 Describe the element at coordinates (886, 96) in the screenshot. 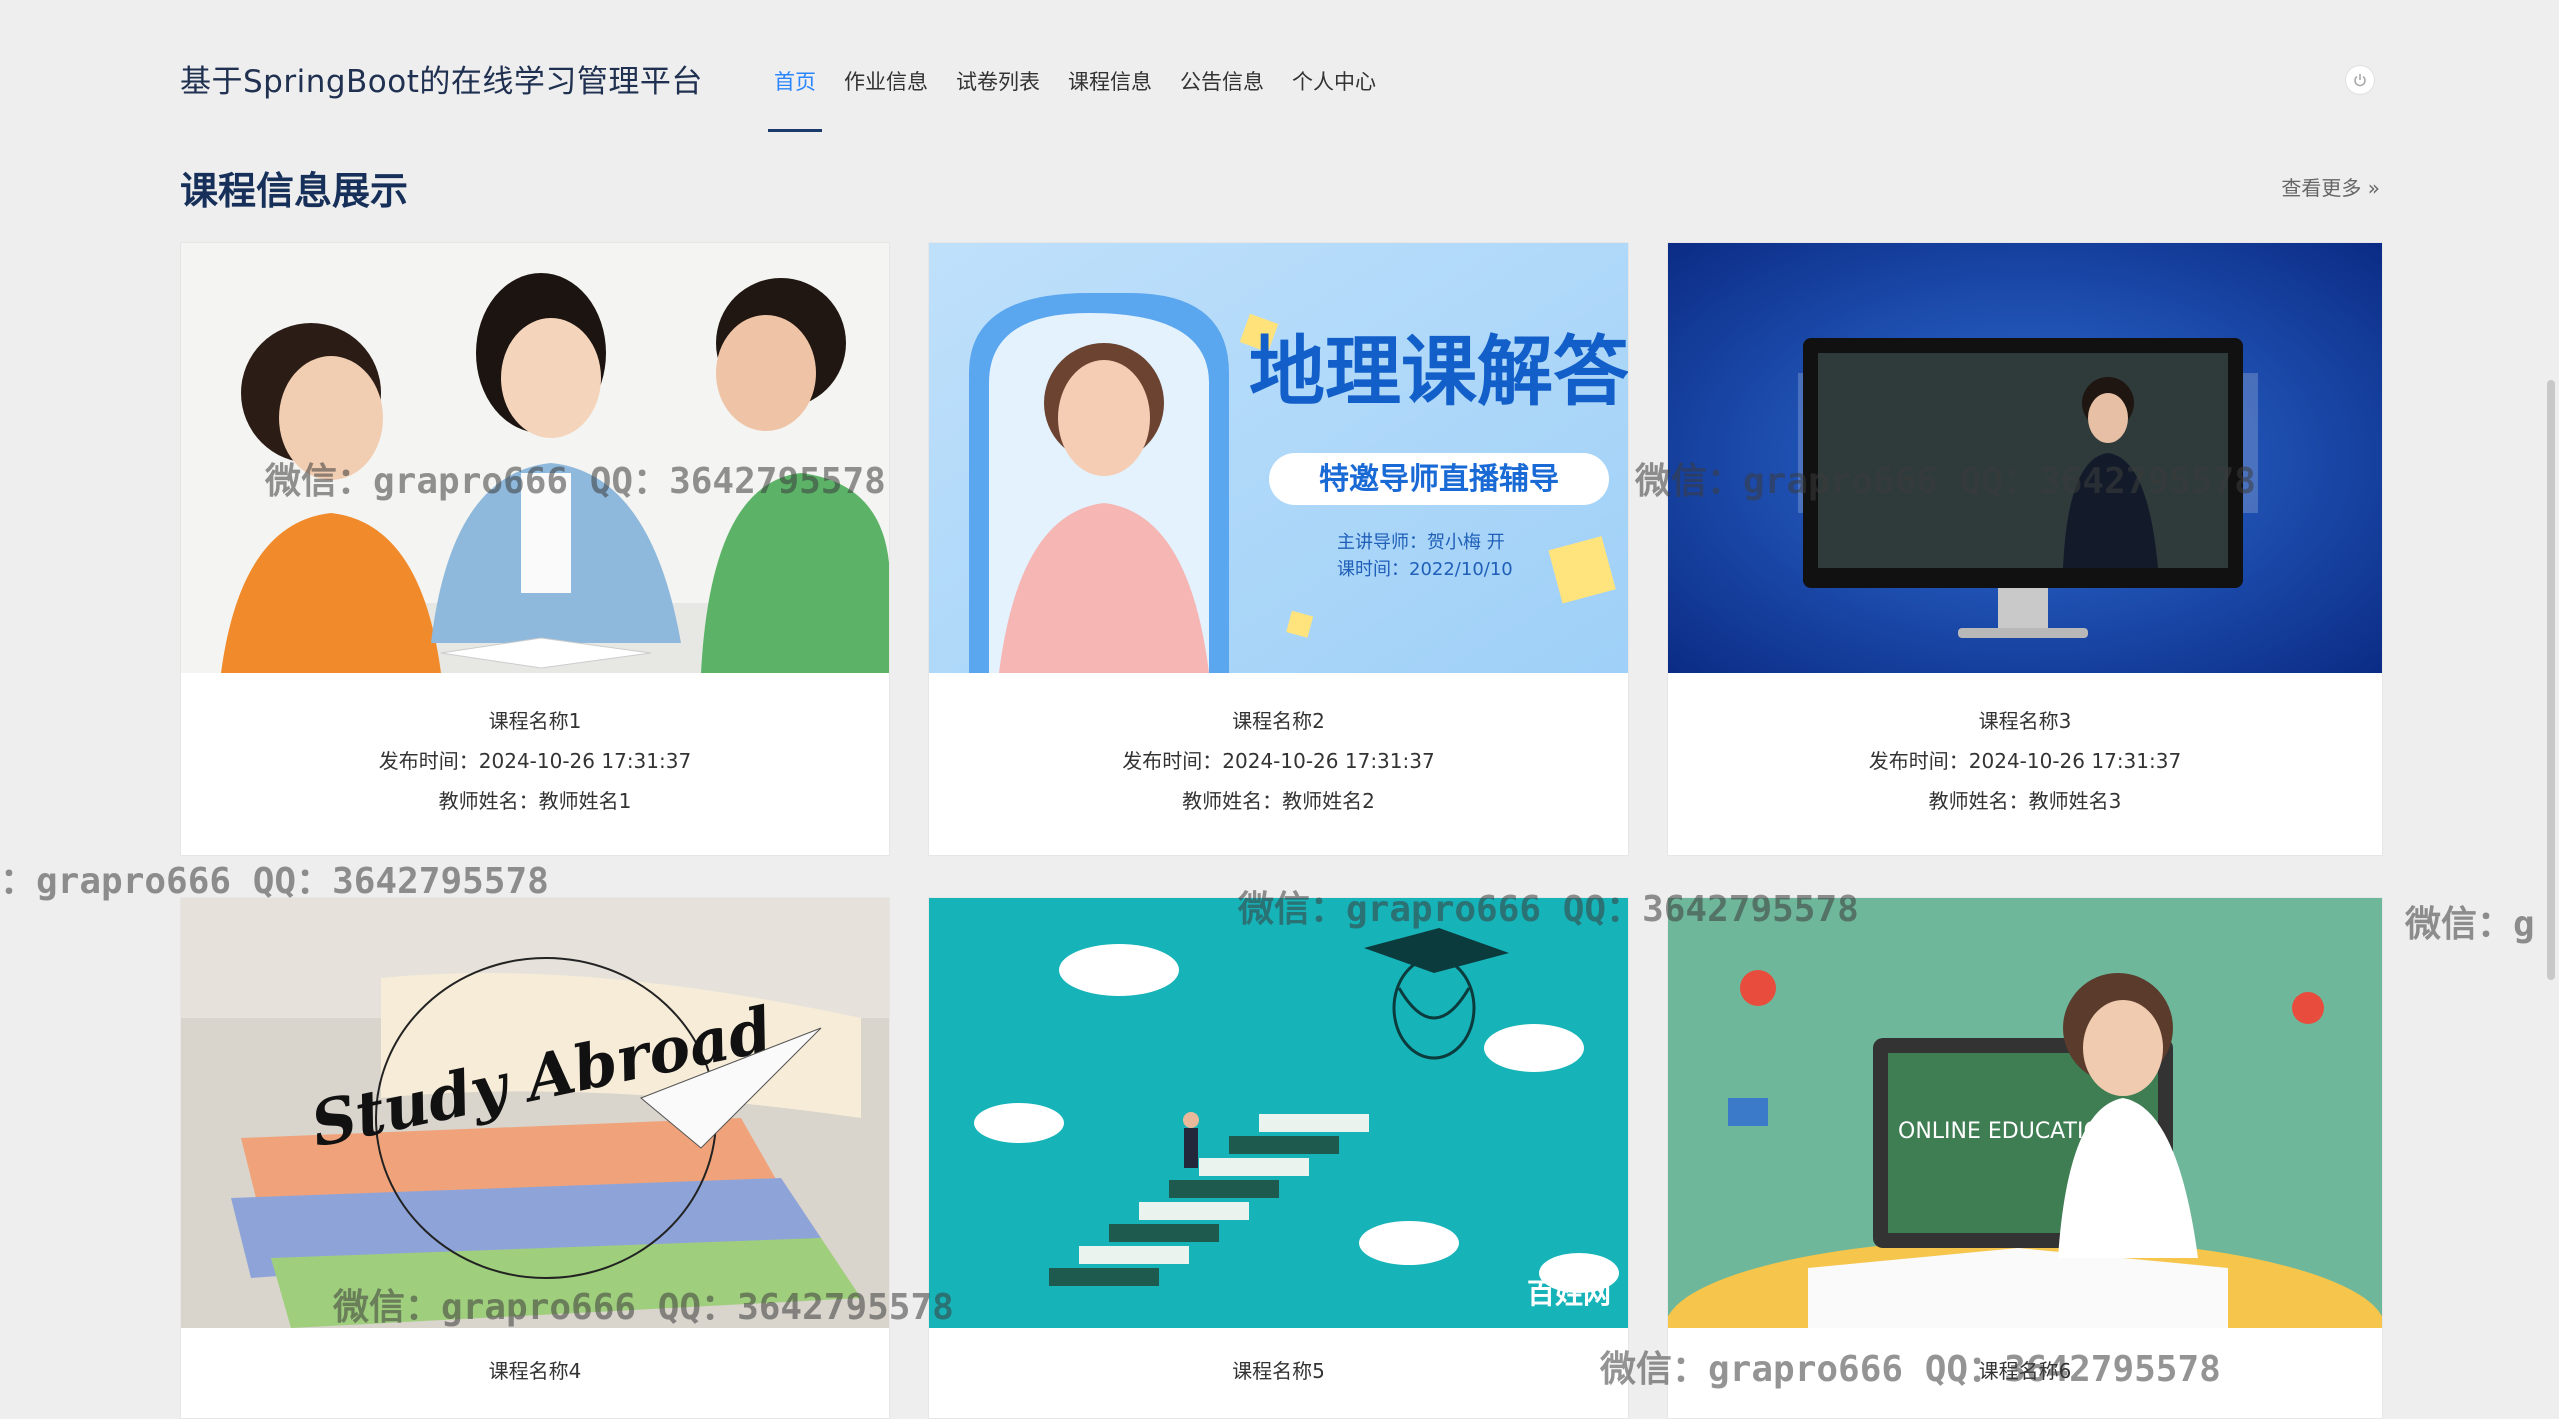

I see `nav-homework: 作业信息` at that location.